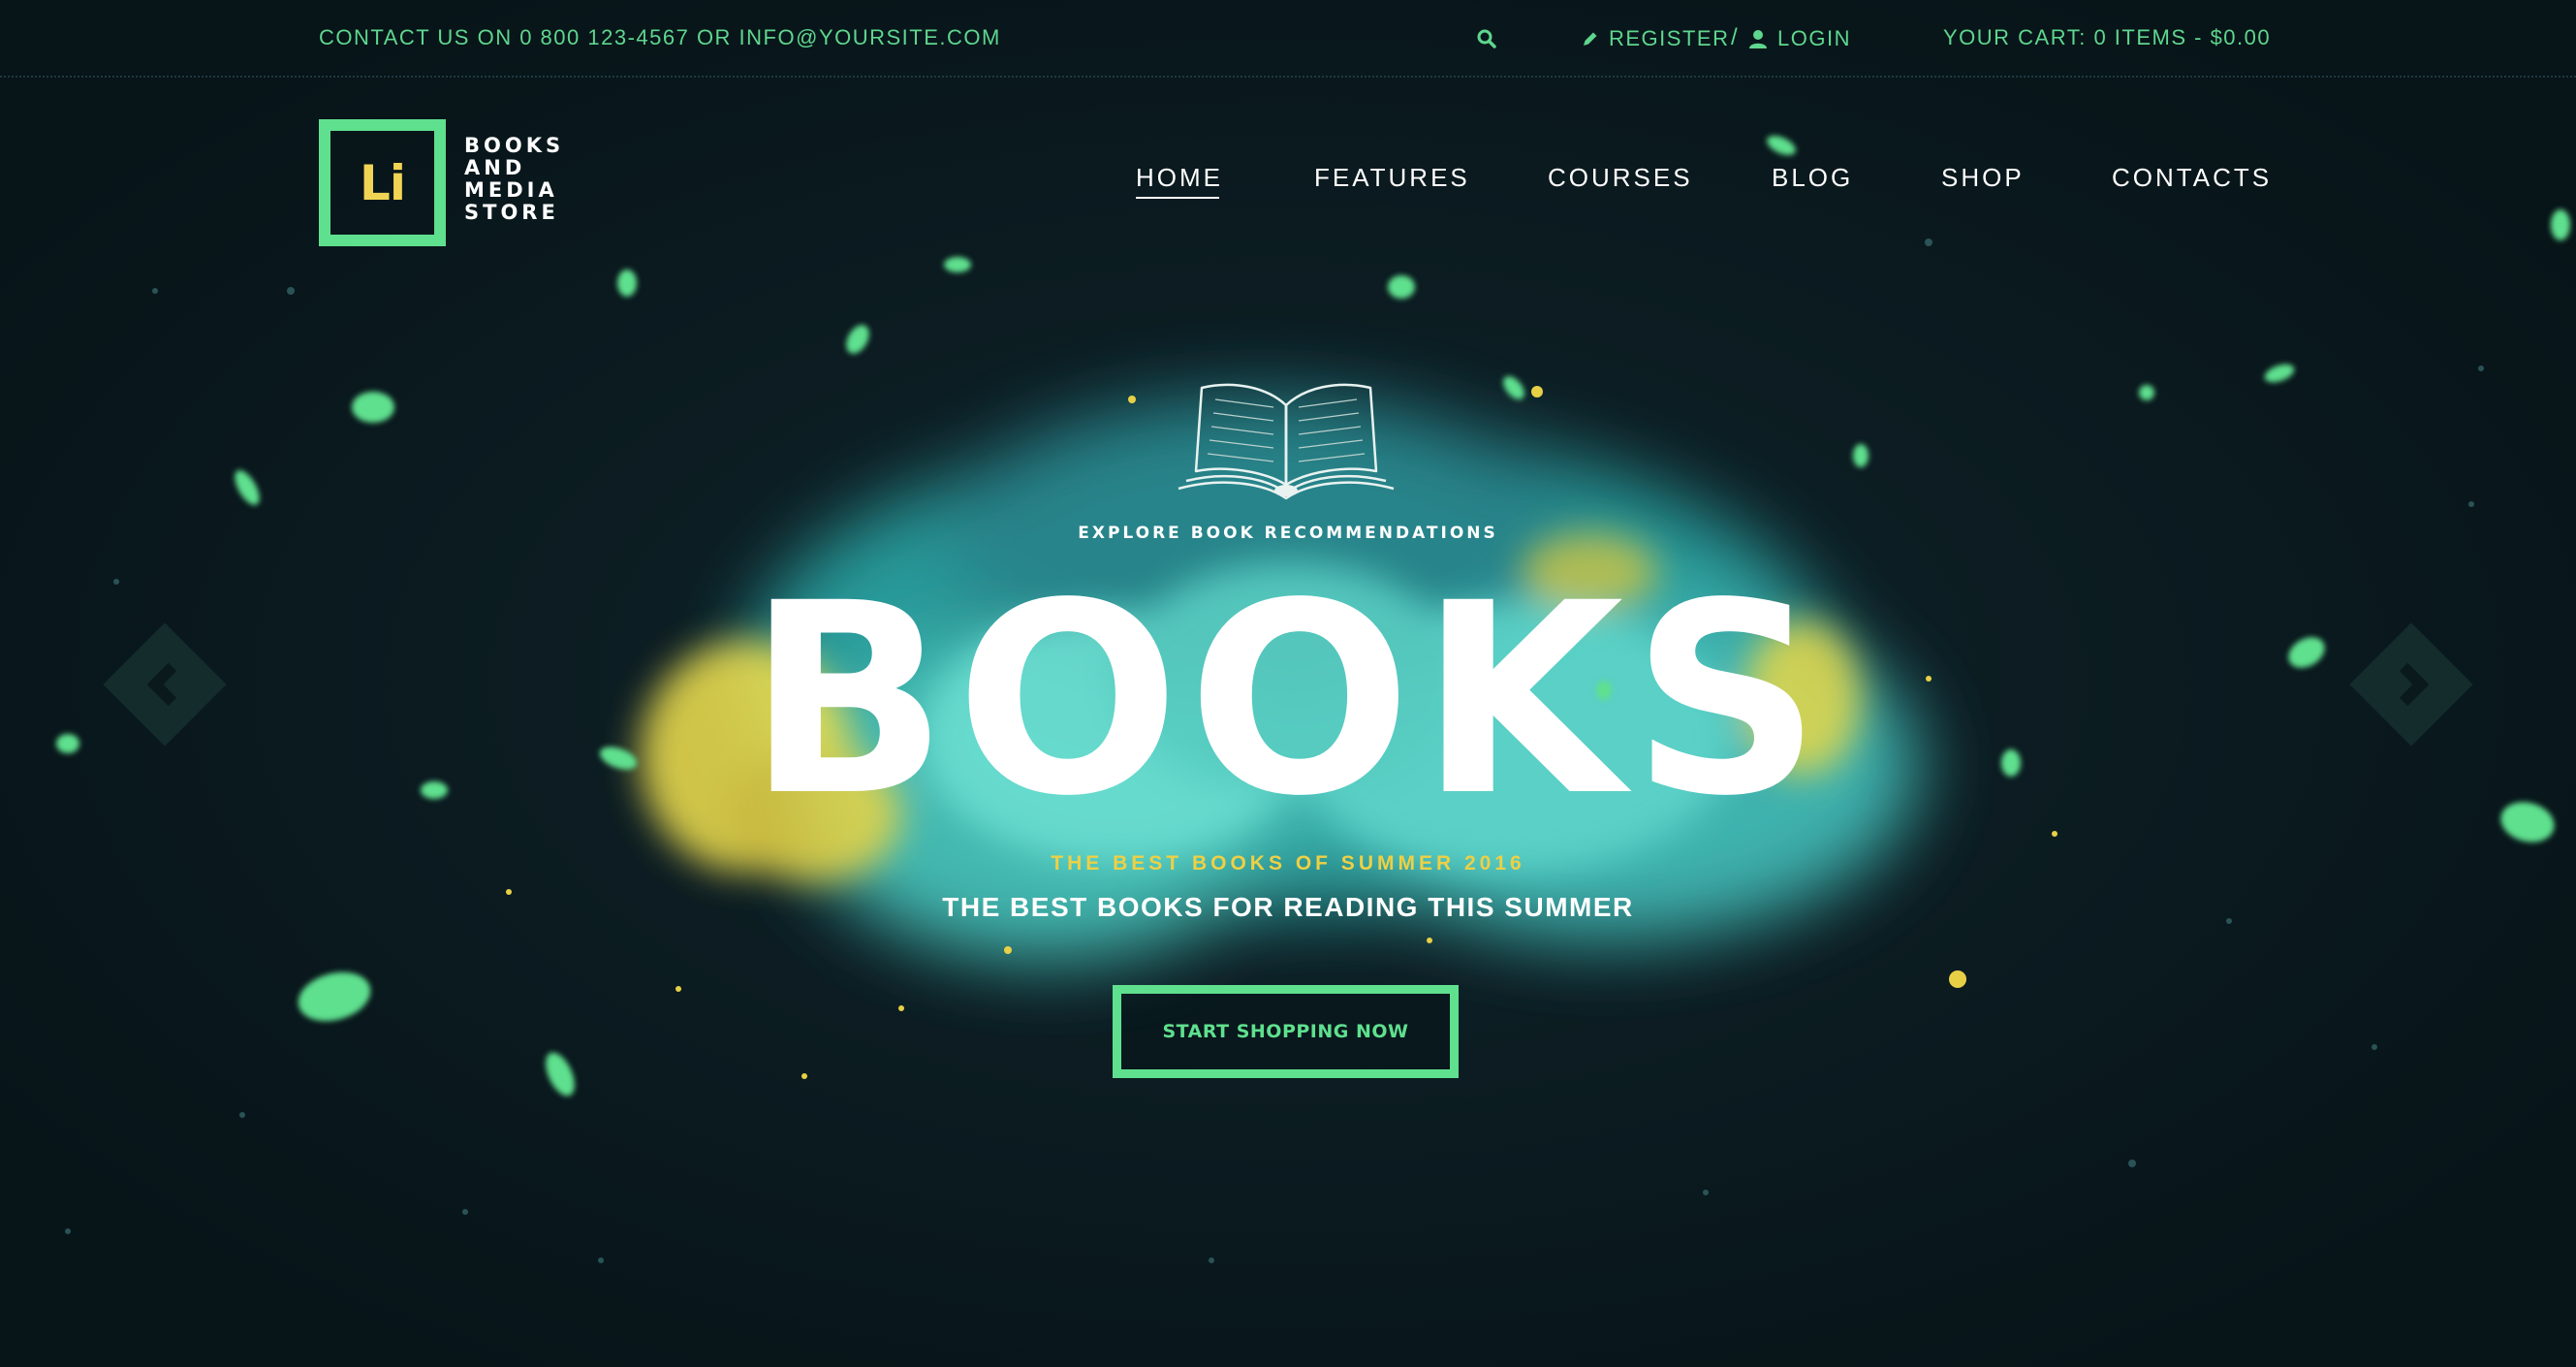 The width and height of the screenshot is (2576, 1367). What do you see at coordinates (1286, 442) in the screenshot?
I see `open-book-icon` at bounding box center [1286, 442].